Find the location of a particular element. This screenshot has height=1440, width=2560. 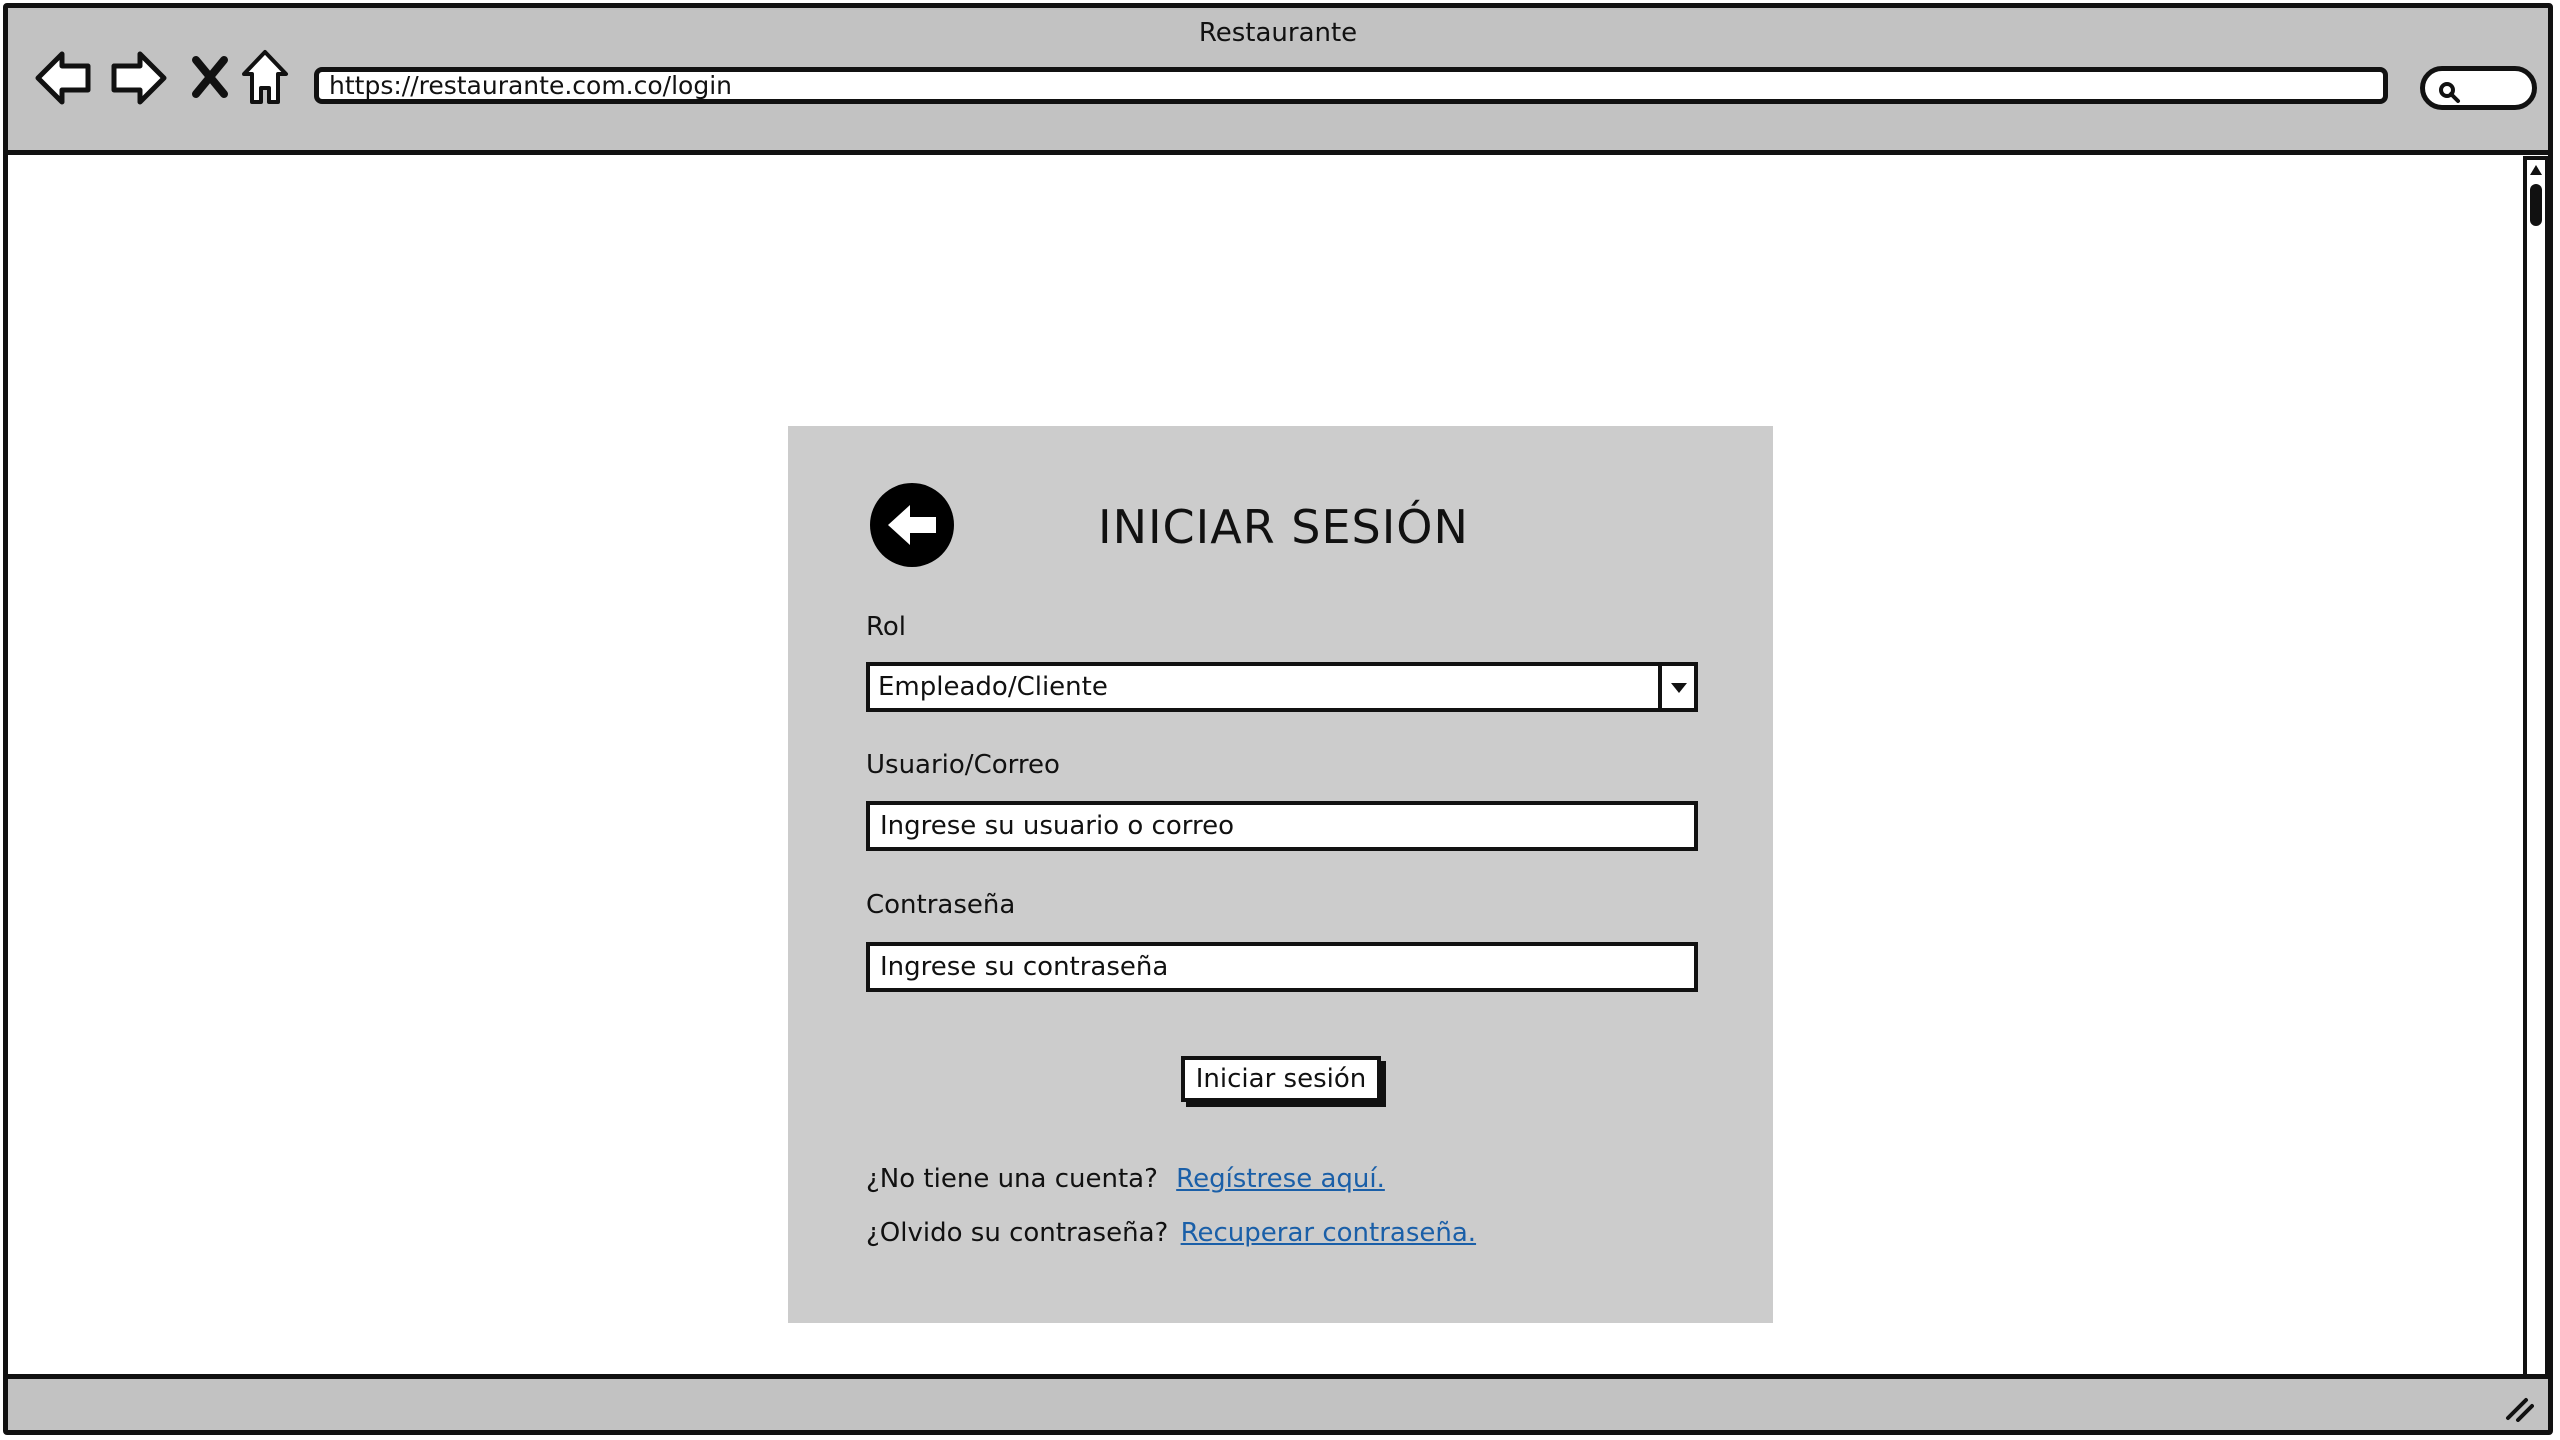

forward-arrow-icon is located at coordinates (138, 78).